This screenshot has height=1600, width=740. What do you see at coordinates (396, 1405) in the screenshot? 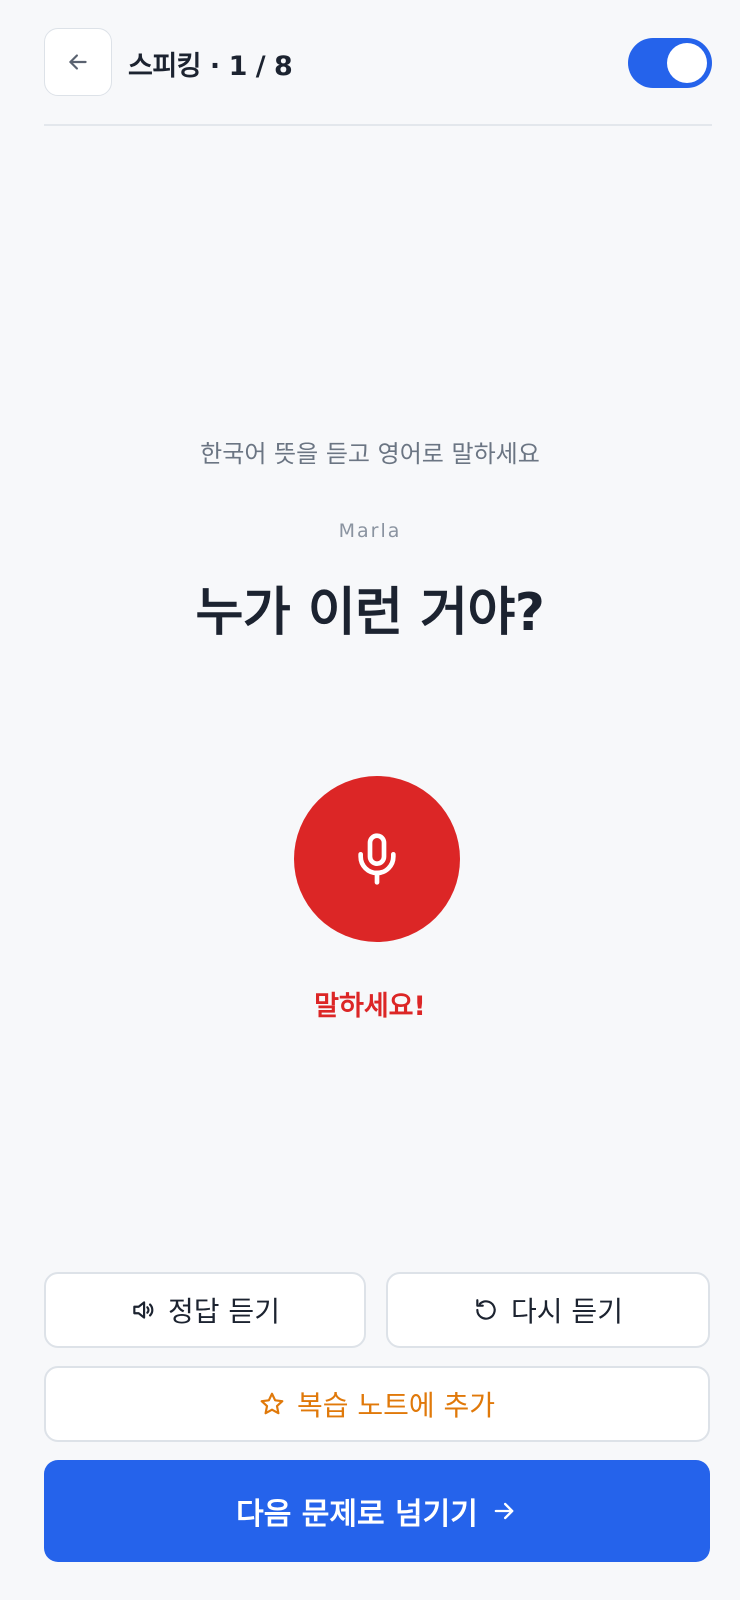
I see `add-to-review-label: 복습 노트에 추가` at bounding box center [396, 1405].